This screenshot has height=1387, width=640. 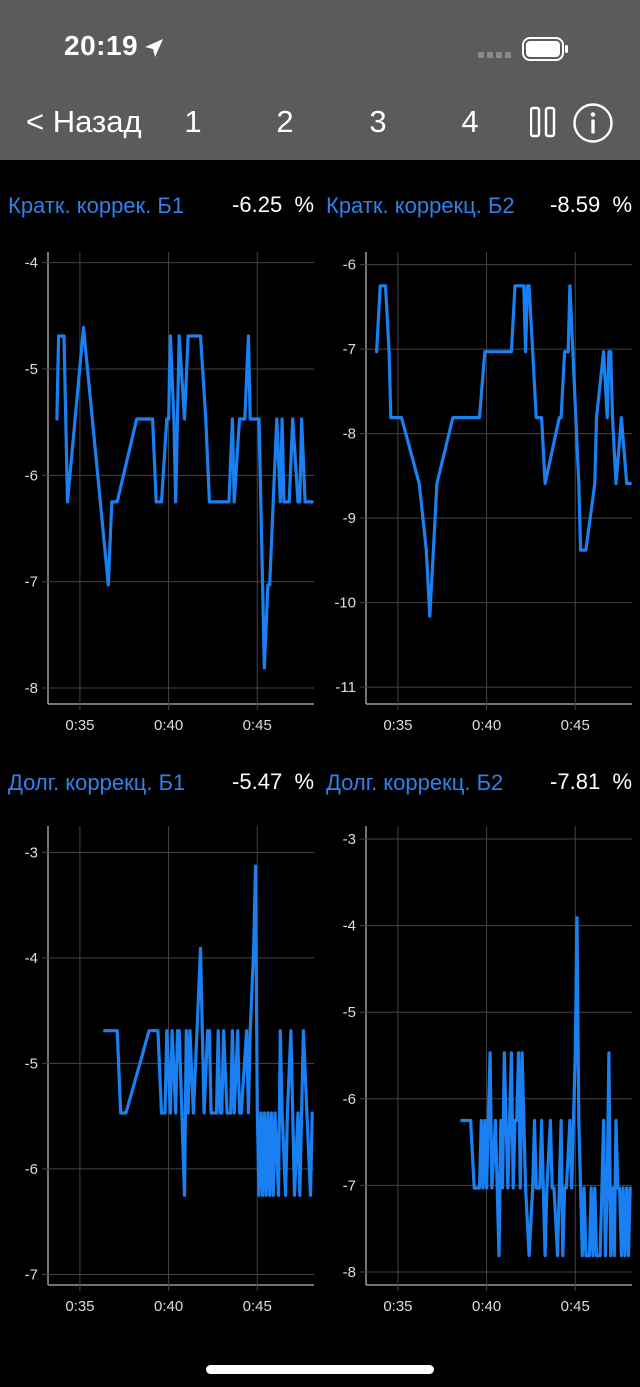 What do you see at coordinates (397, 1306) in the screenshot?
I see `x-tick-label-long-b2: 0:35` at bounding box center [397, 1306].